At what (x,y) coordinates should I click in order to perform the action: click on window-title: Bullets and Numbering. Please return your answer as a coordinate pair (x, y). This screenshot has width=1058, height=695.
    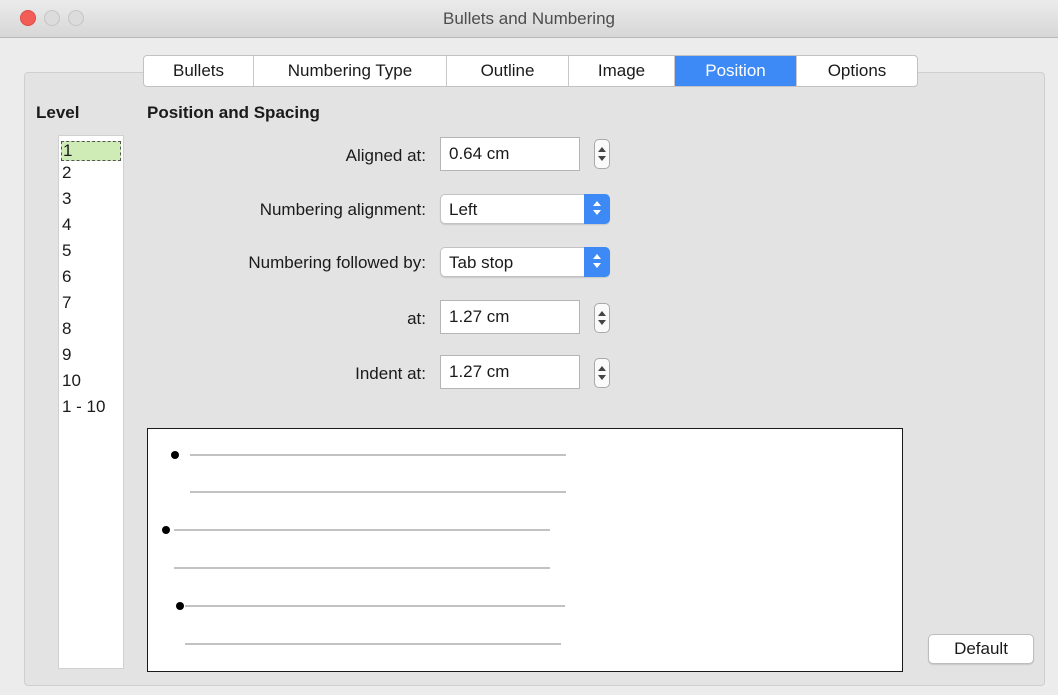
    Looking at the image, I should click on (529, 18).